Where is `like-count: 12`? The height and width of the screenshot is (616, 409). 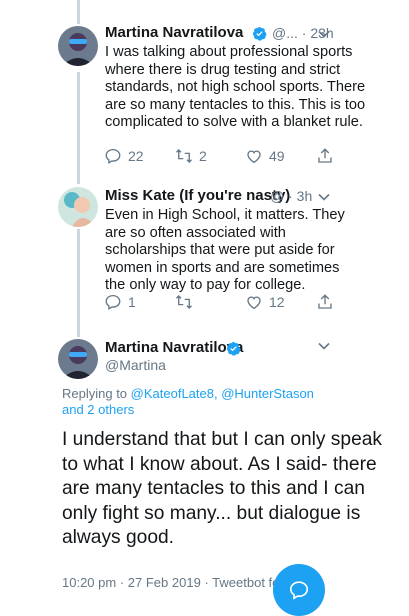
like-count: 12 is located at coordinates (277, 302).